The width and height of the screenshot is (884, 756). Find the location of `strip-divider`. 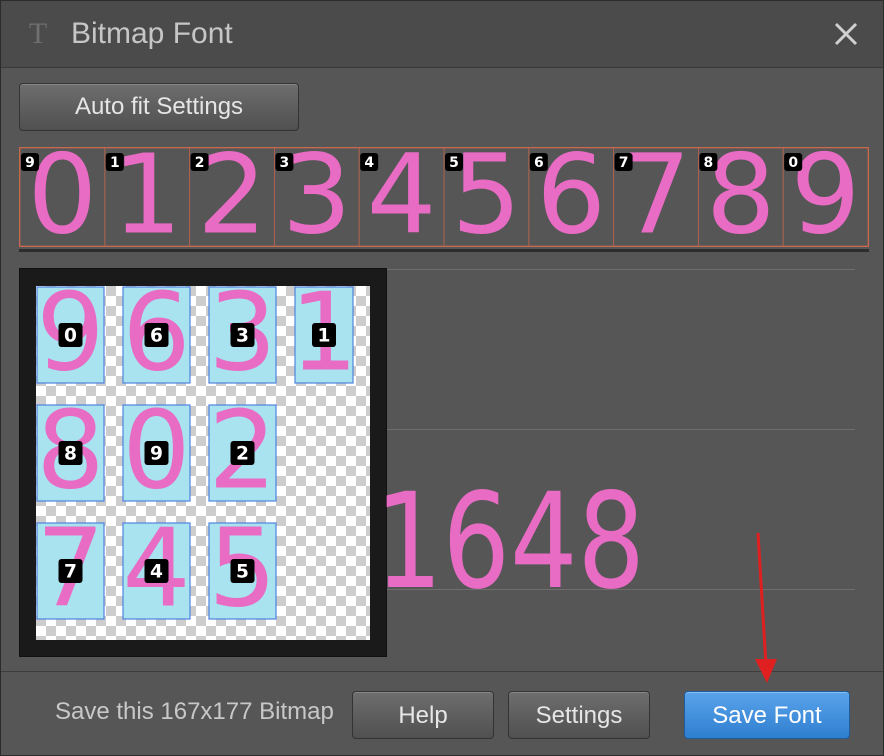

strip-divider is located at coordinates (444, 250).